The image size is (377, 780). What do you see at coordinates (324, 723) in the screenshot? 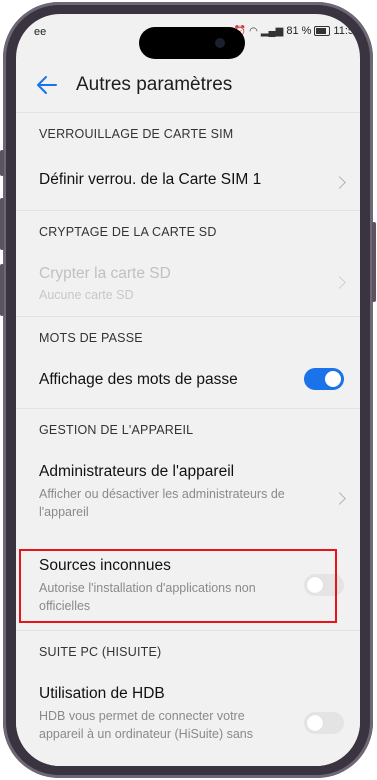
I see `hdb-toggle` at bounding box center [324, 723].